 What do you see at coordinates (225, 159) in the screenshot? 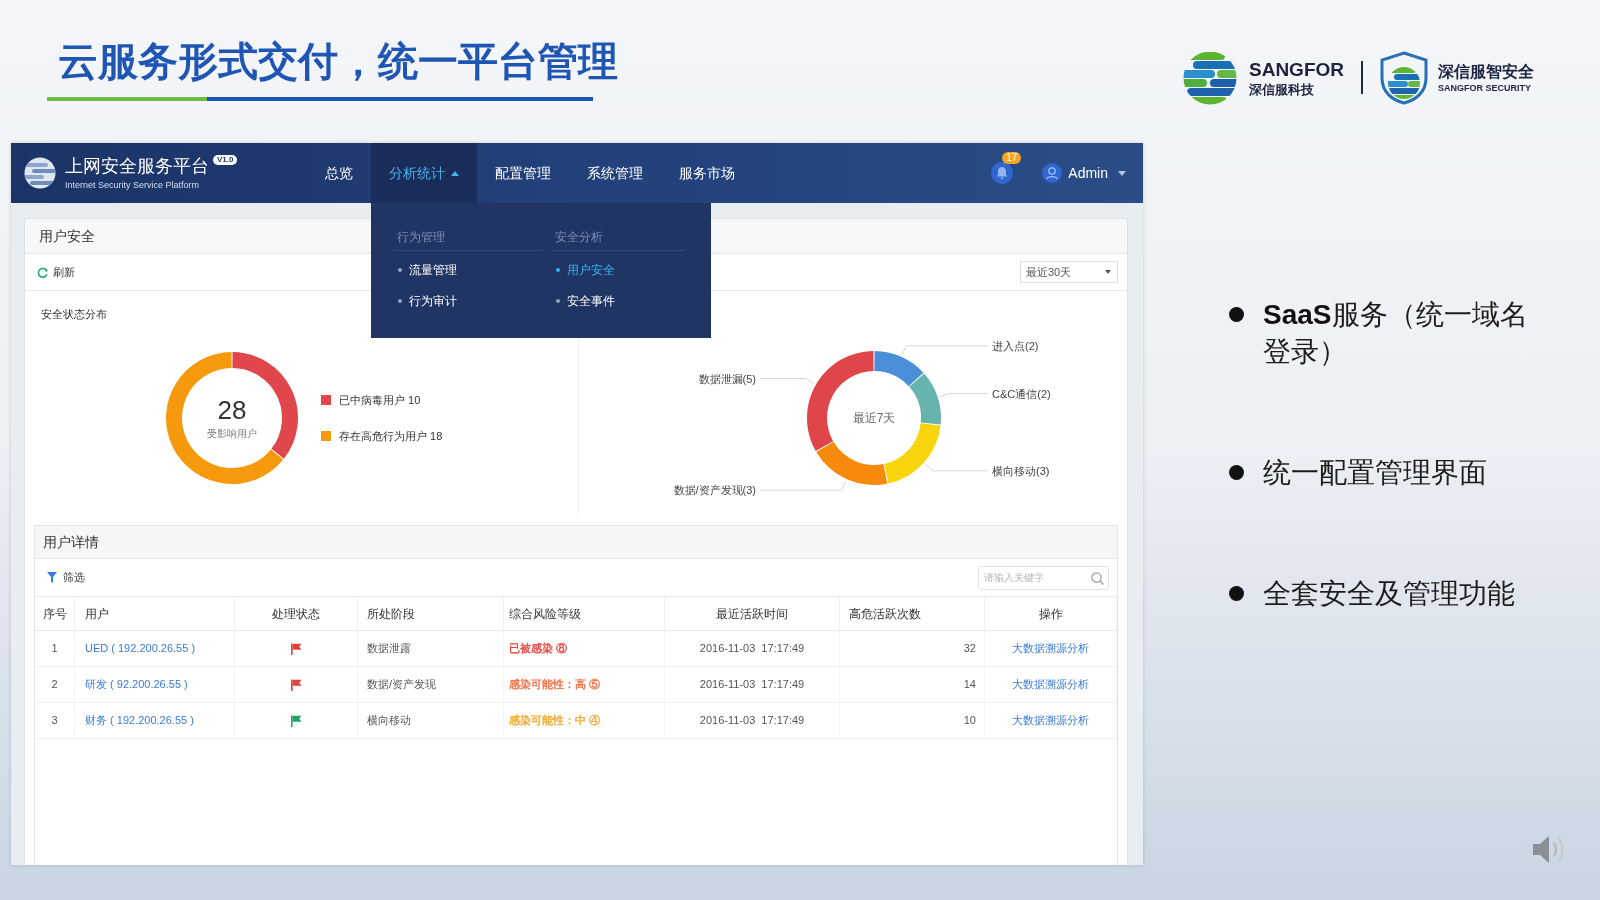
I see `version-badge: V1.0` at bounding box center [225, 159].